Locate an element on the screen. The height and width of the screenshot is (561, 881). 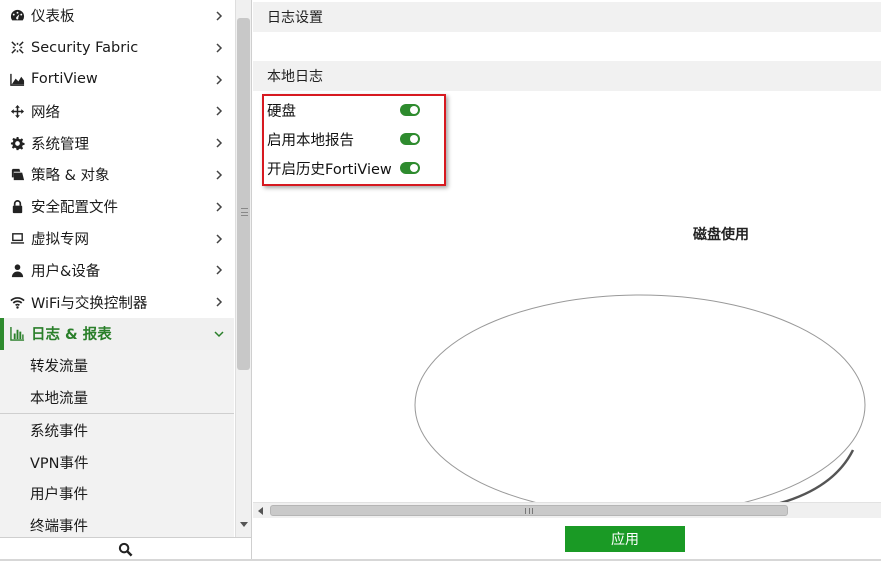
user-icon is located at coordinates (17, 270).